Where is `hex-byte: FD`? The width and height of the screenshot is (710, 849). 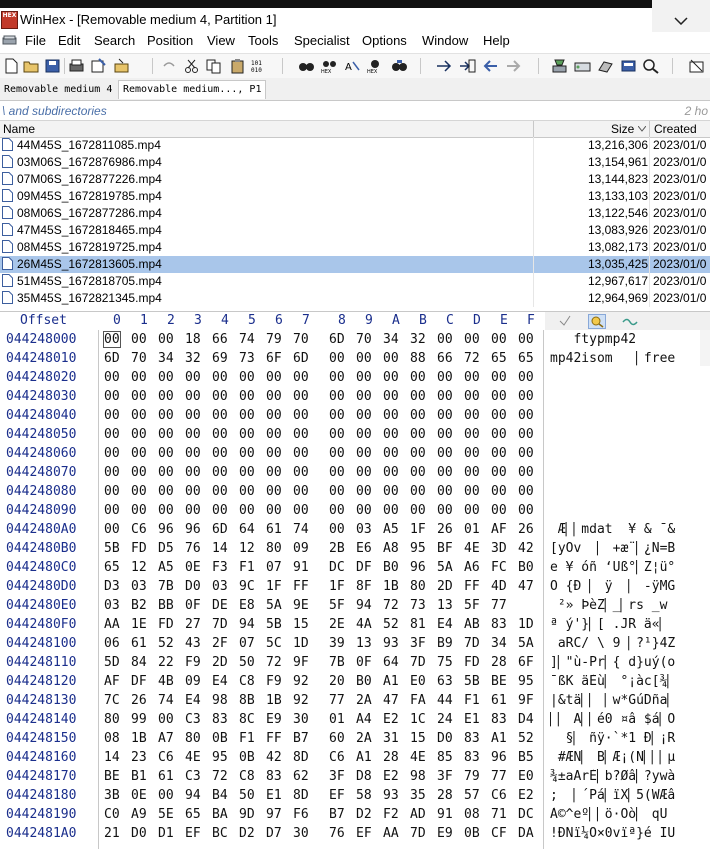 hex-byte: FD is located at coordinates (139, 548).